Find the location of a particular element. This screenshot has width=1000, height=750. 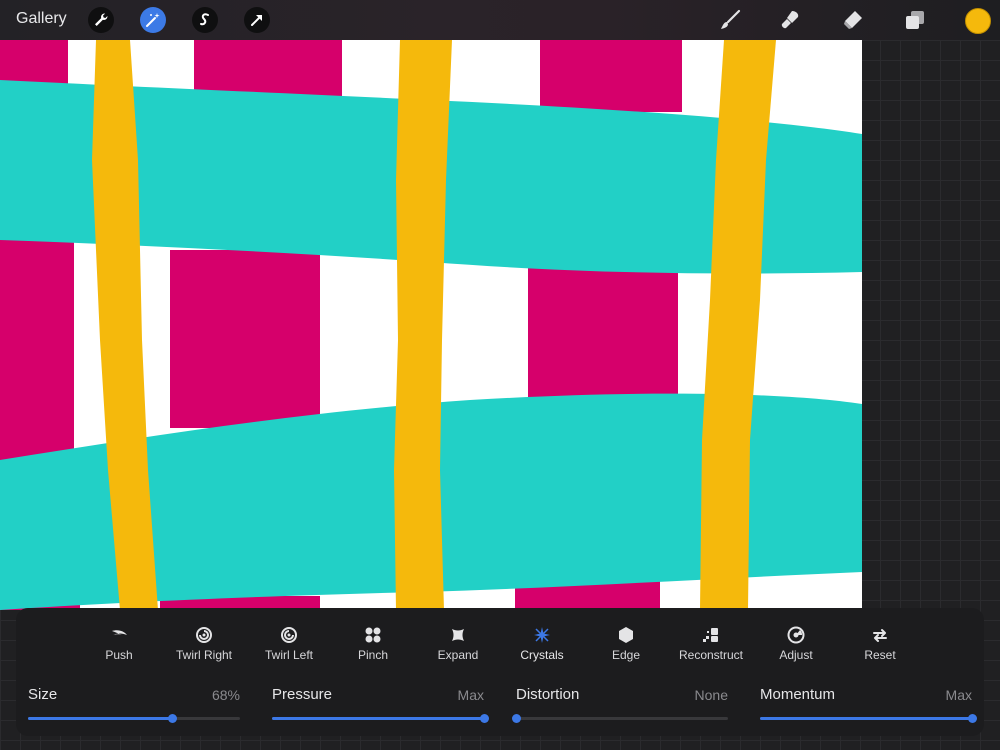

mode-label: Twirl Left is located at coordinates (288, 655).